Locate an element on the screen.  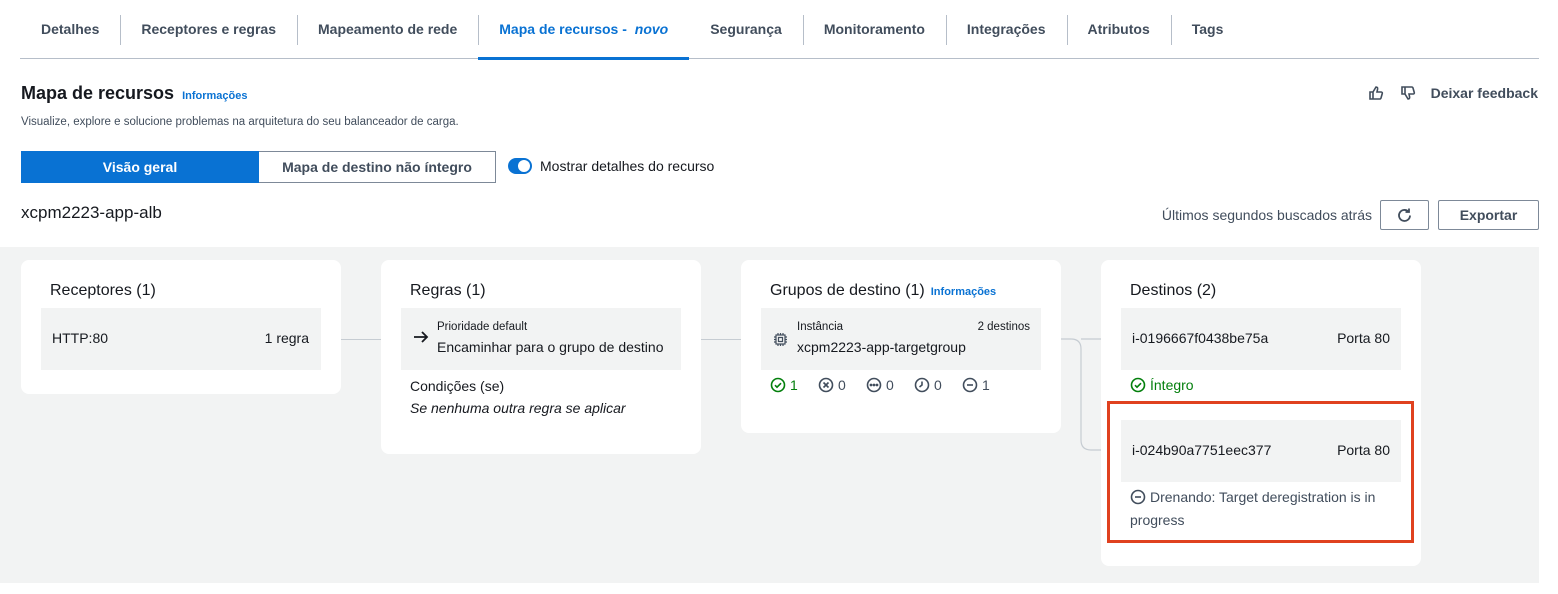
tab-new-badge: novo is located at coordinates (651, 29).